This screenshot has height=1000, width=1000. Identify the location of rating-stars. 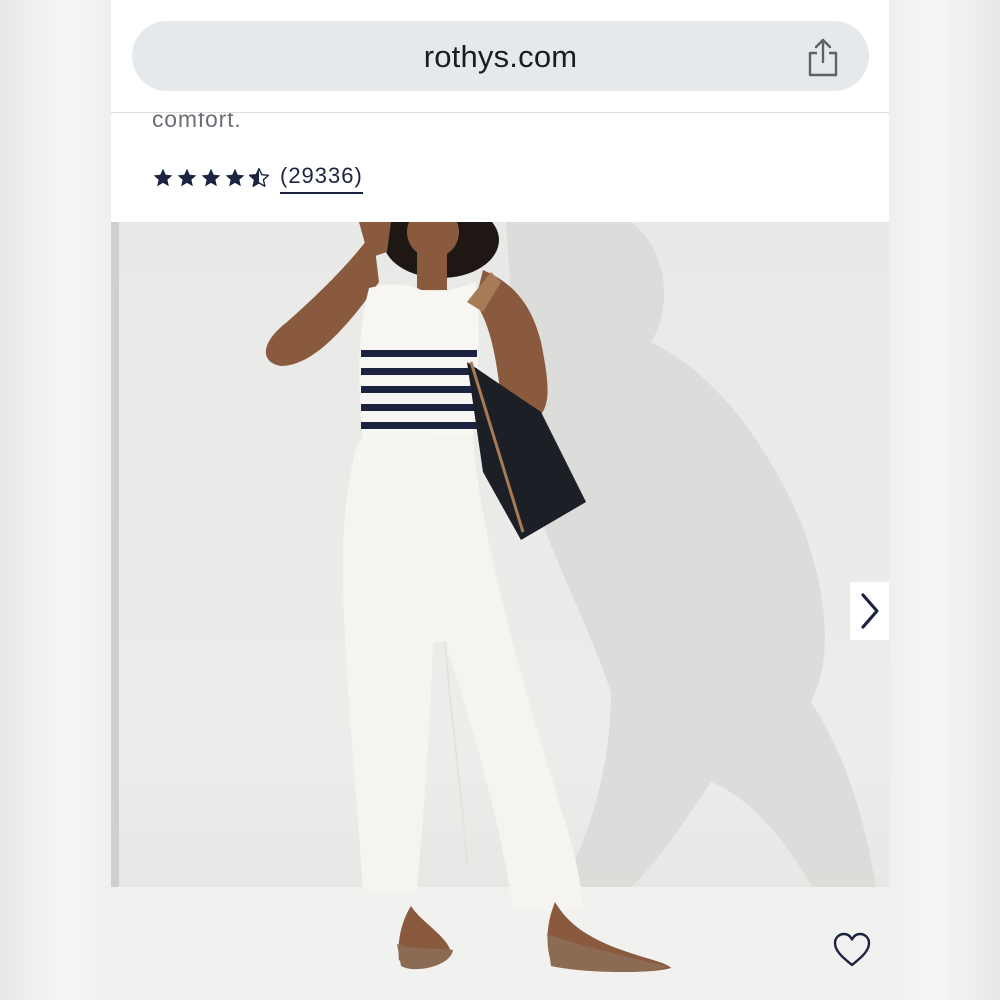
(211, 178).